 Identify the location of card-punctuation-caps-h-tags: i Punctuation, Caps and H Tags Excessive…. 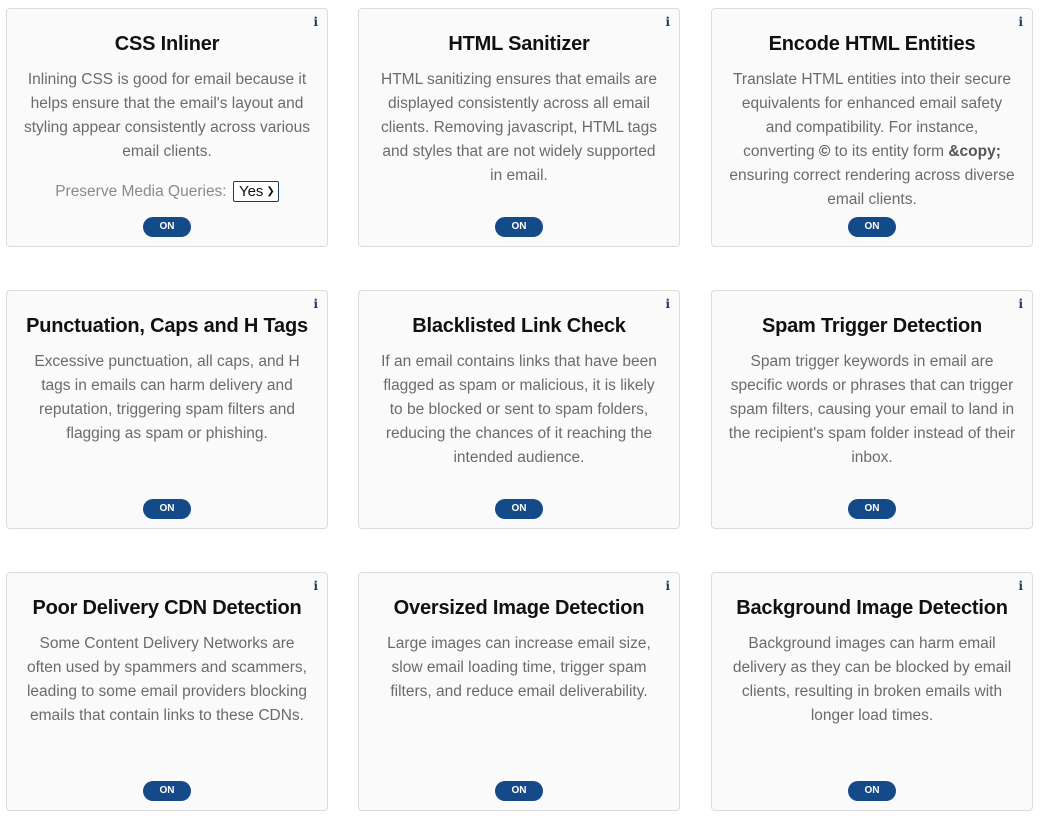
(167, 409).